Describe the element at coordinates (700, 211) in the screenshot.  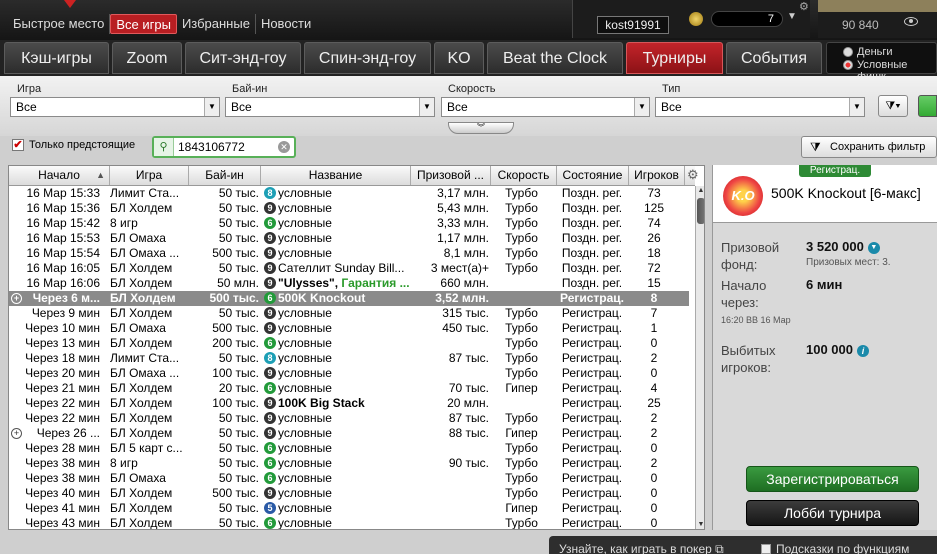
I see `scroll-thumb` at that location.